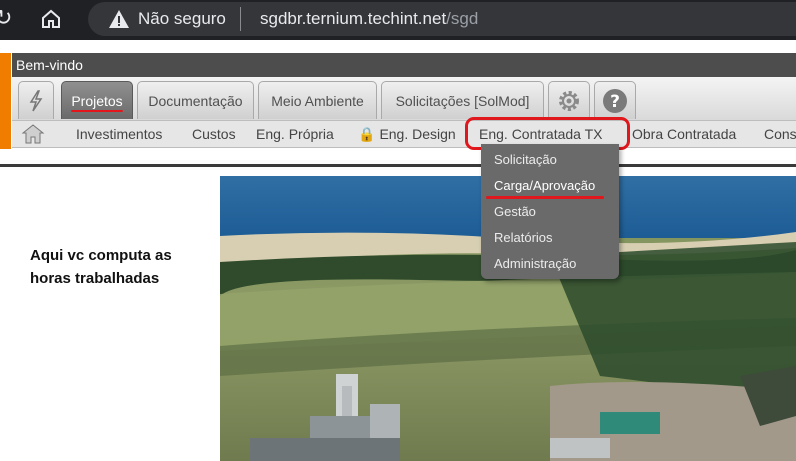 This screenshot has height=461, width=796. Describe the element at coordinates (515, 212) in the screenshot. I see `dropdown-item-gestao: Gestão` at that location.